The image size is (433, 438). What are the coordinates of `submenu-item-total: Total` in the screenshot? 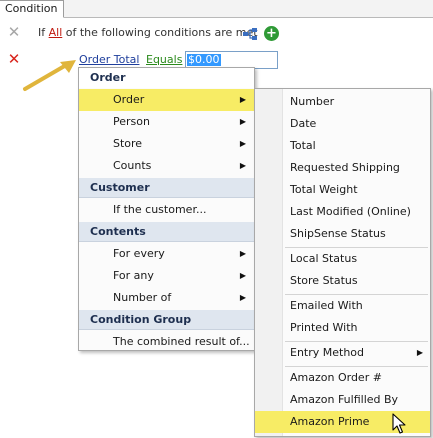 It's located at (342, 146).